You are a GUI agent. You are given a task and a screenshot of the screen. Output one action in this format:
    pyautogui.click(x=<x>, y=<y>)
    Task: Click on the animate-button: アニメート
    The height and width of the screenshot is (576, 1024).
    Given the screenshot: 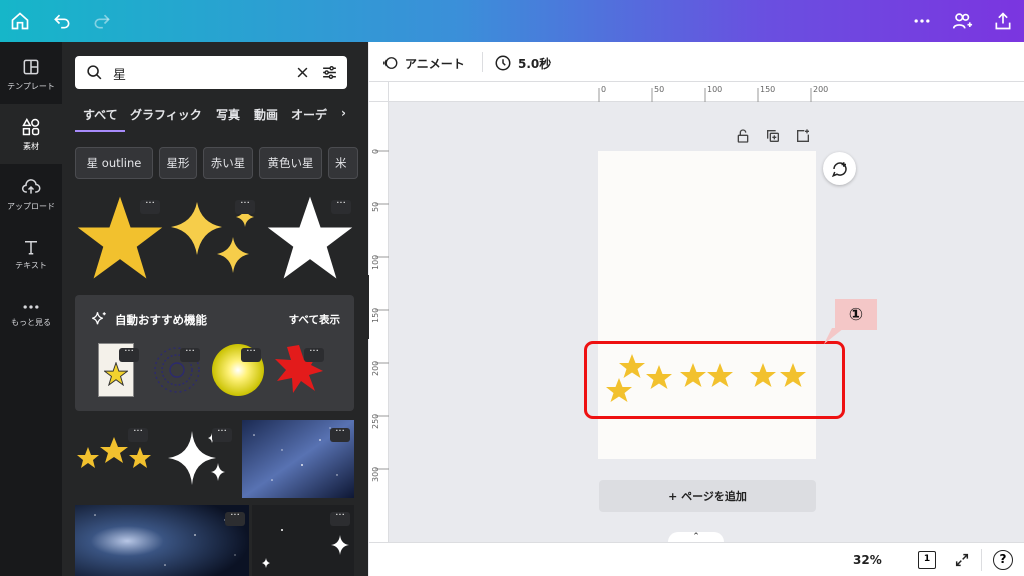 What is the action you would take?
    pyautogui.click(x=423, y=63)
    